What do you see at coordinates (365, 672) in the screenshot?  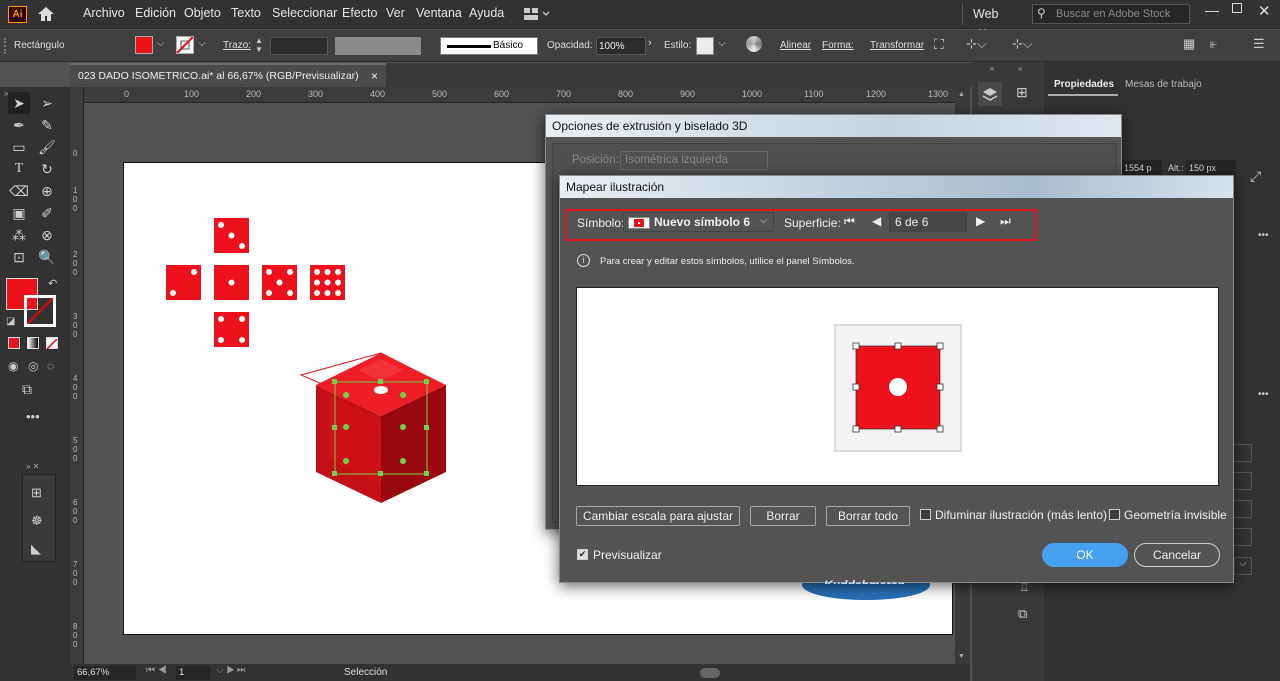 I see `status-tool: Selección` at bounding box center [365, 672].